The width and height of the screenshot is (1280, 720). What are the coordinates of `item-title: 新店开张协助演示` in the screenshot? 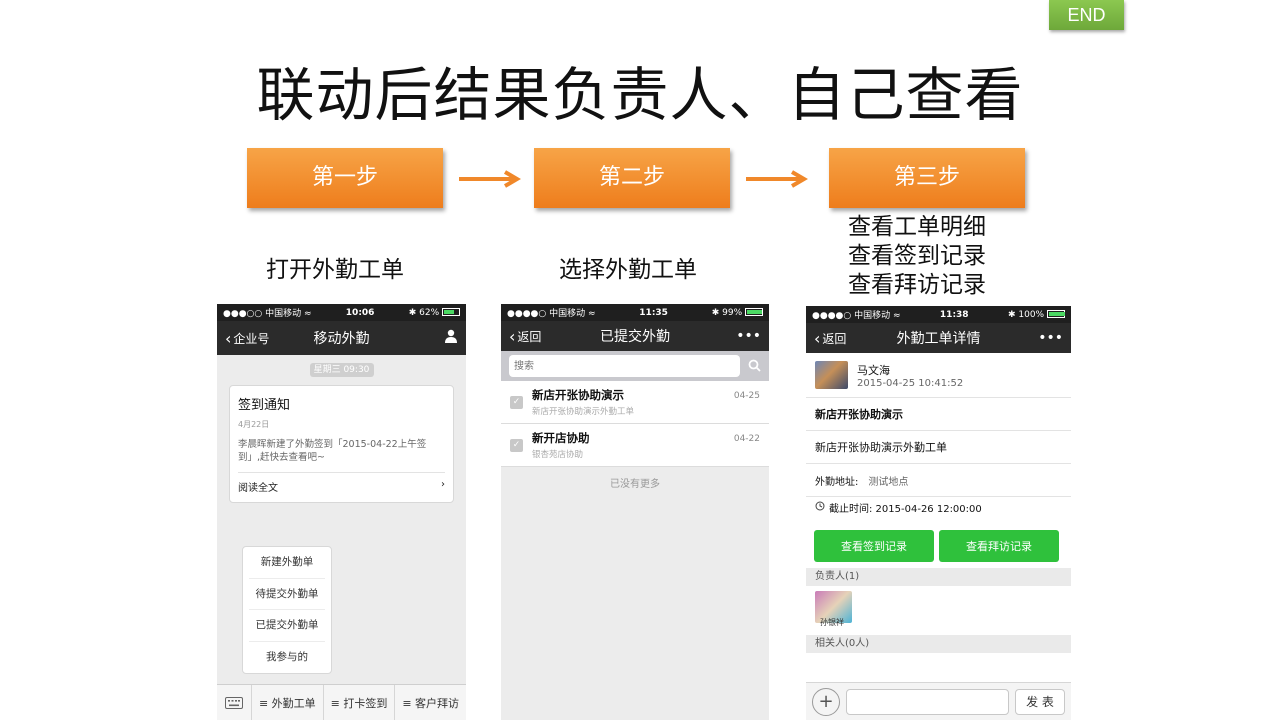 It's located at (578, 395).